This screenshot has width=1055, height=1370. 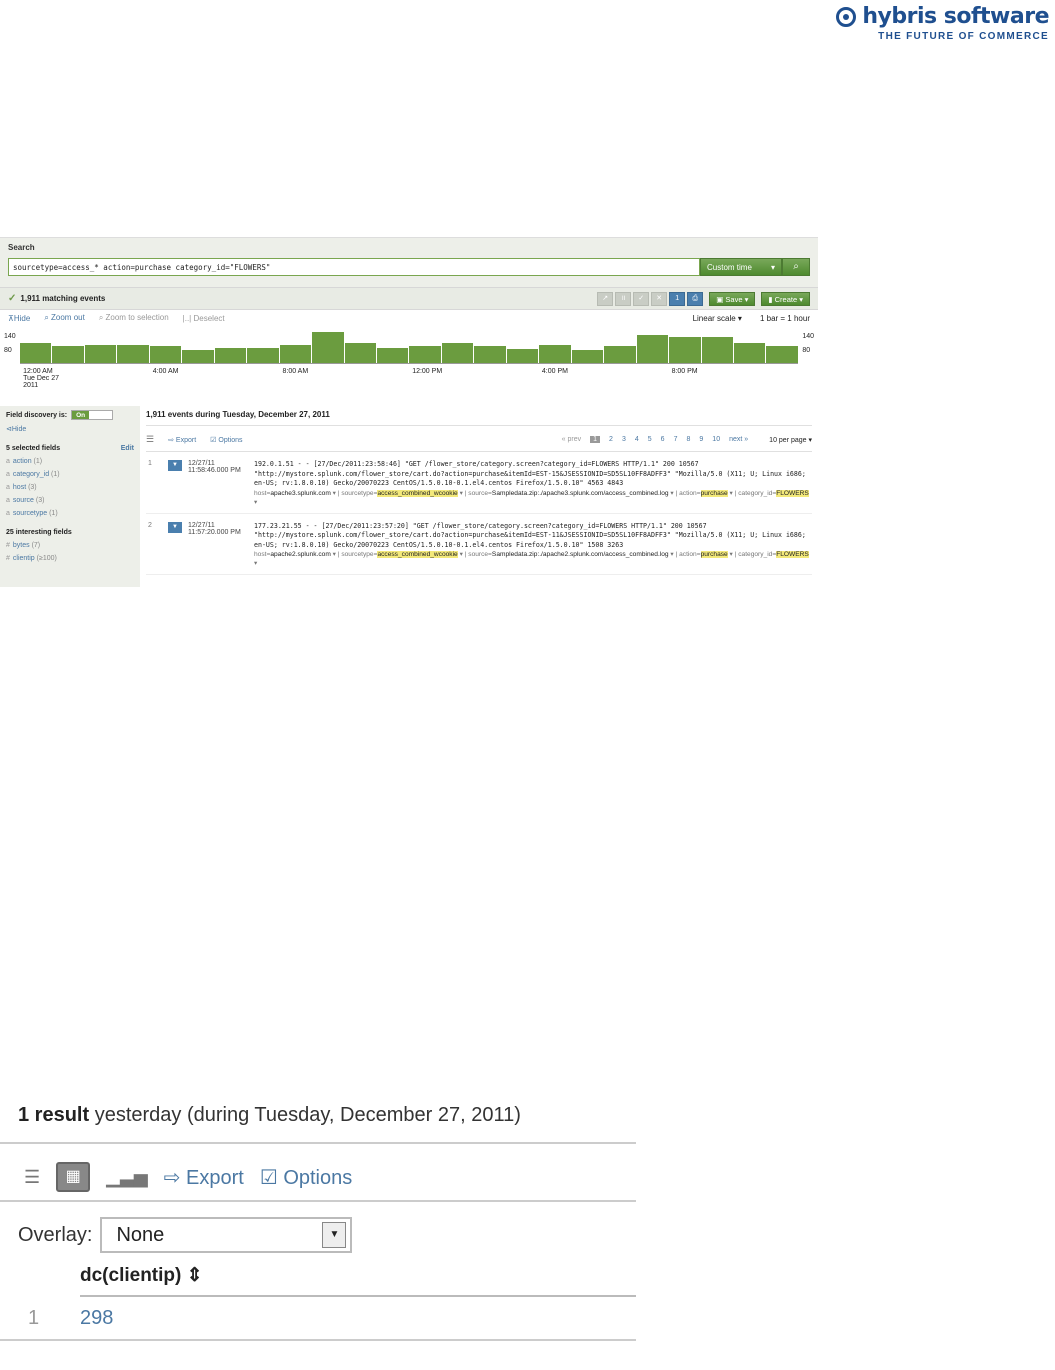 I want to click on deselect-link: |..| Deselect, so click(x=204, y=318).